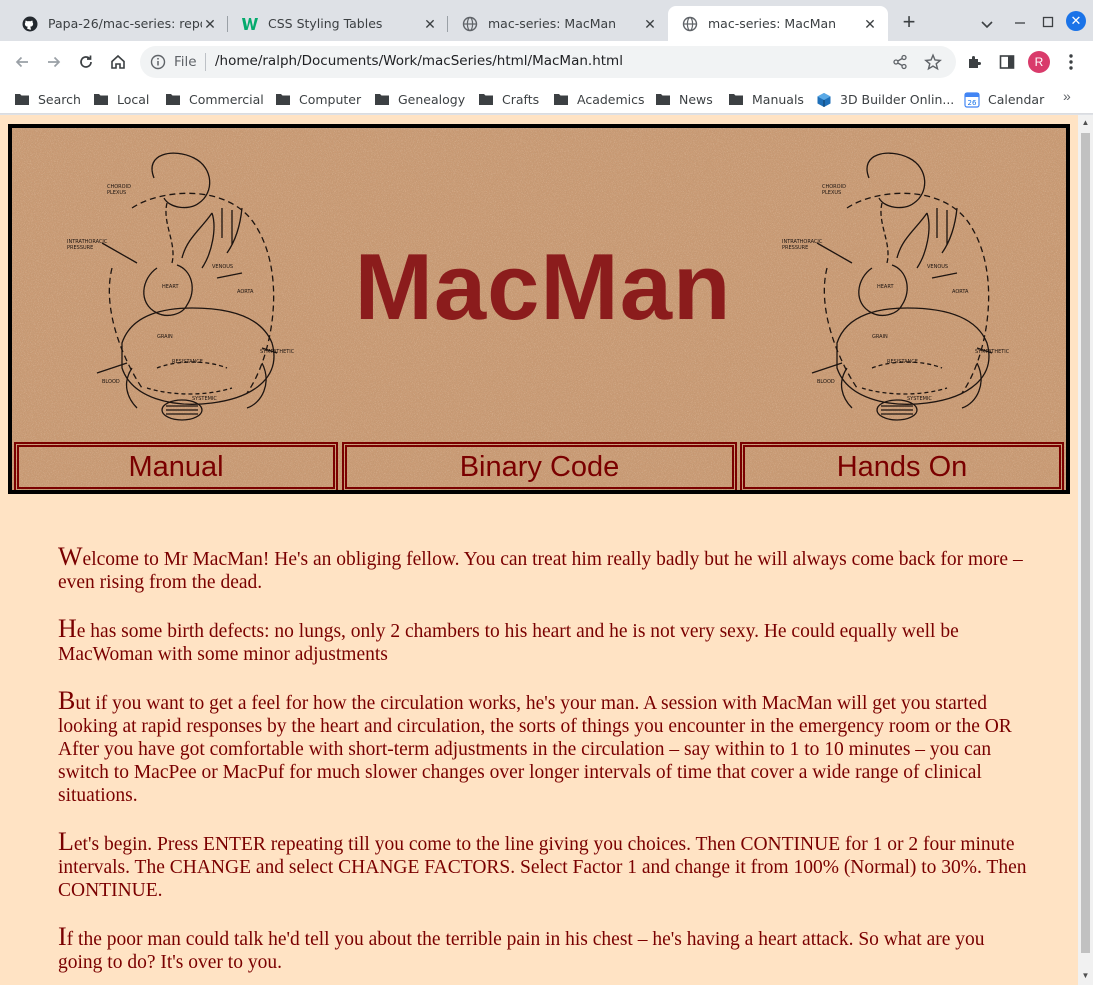 This screenshot has height=985, width=1093. Describe the element at coordinates (54, 62) in the screenshot. I see `forward-arrow-icon` at that location.